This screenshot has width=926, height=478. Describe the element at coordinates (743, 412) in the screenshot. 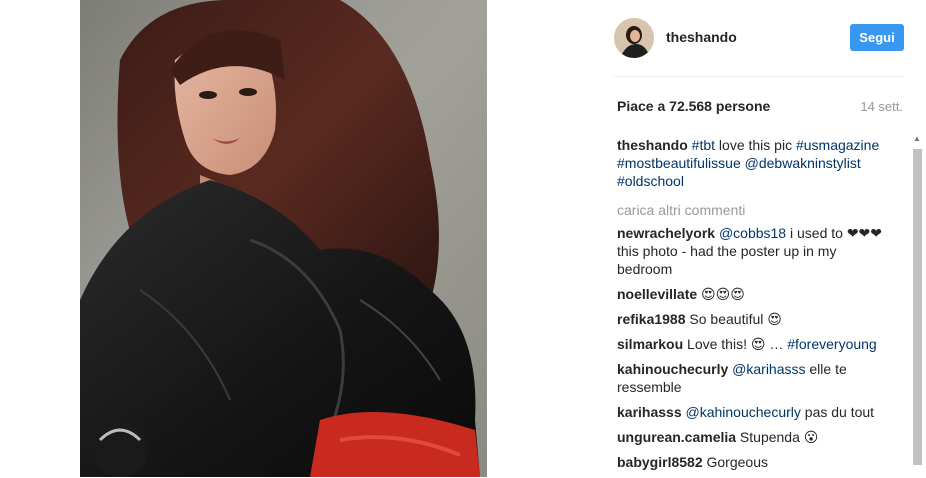

I see `mention-link: @kahinouchecurly` at that location.